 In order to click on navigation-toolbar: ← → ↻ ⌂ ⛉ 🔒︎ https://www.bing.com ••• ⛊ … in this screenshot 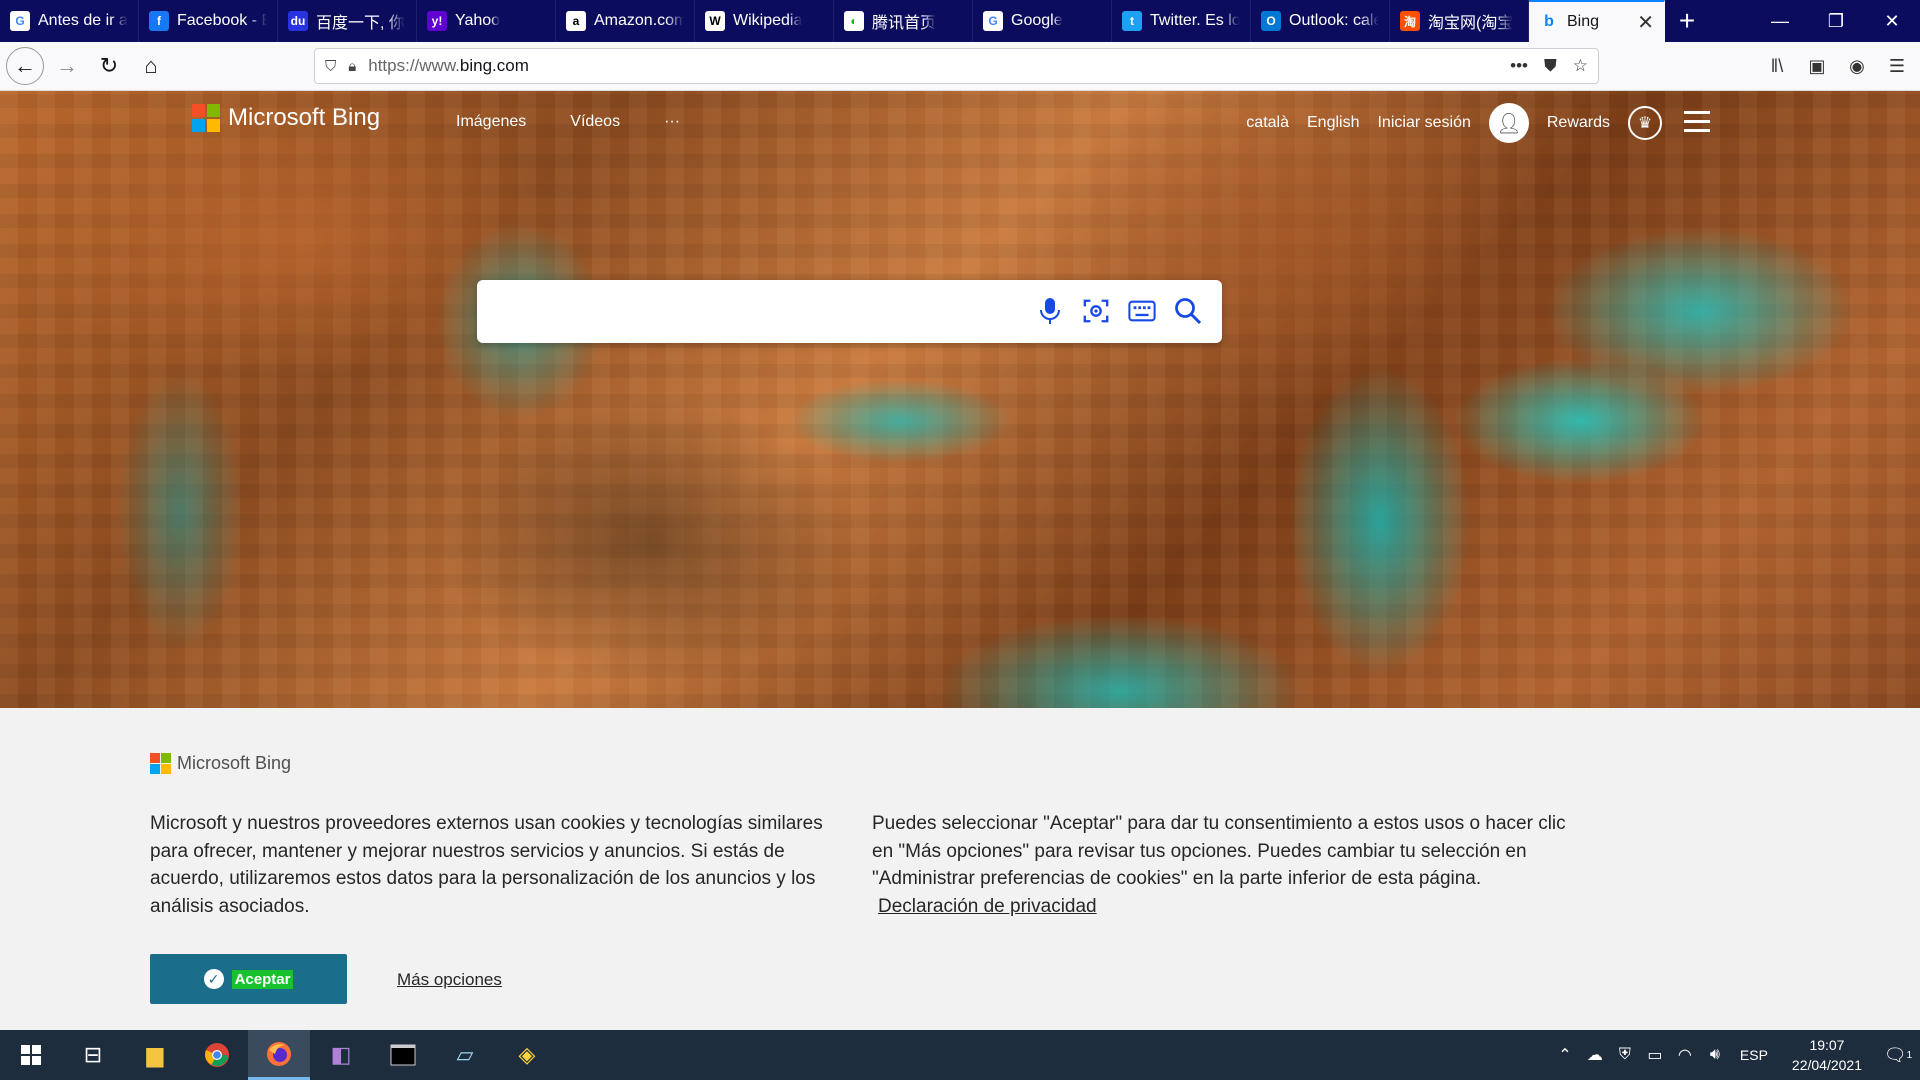, I will do `click(960, 66)`.